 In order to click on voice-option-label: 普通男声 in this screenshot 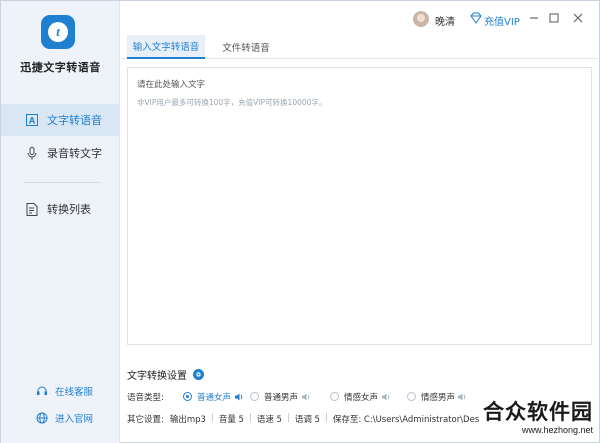, I will do `click(281, 397)`.